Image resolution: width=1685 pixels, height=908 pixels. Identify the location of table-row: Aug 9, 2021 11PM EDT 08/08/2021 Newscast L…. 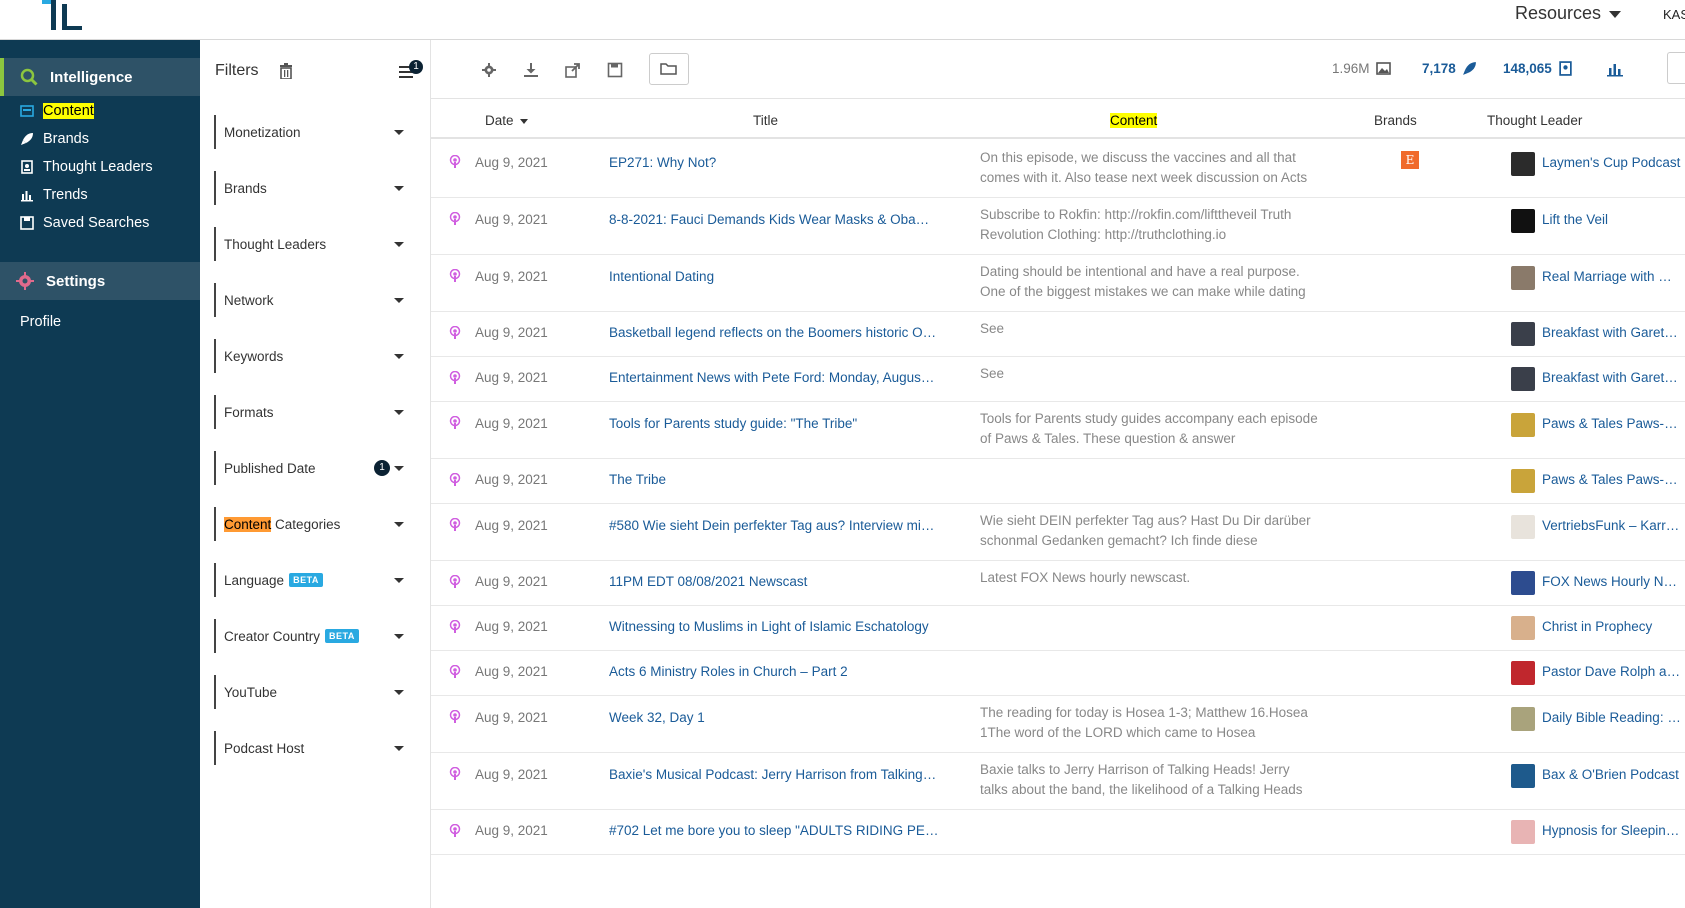
(1058, 583).